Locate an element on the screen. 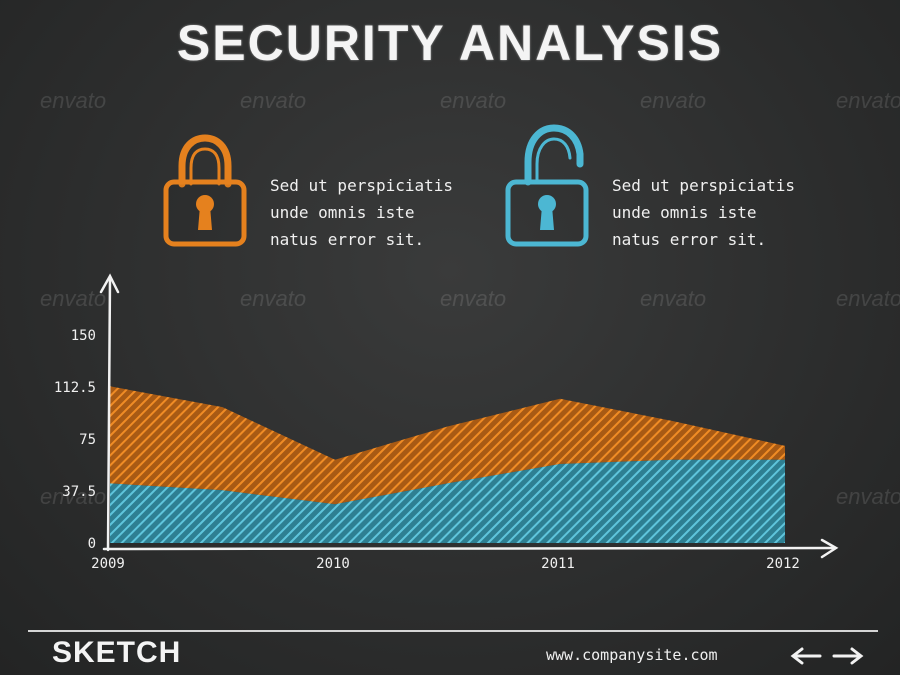 The image size is (900, 675). y-axis is located at coordinates (109, 414).